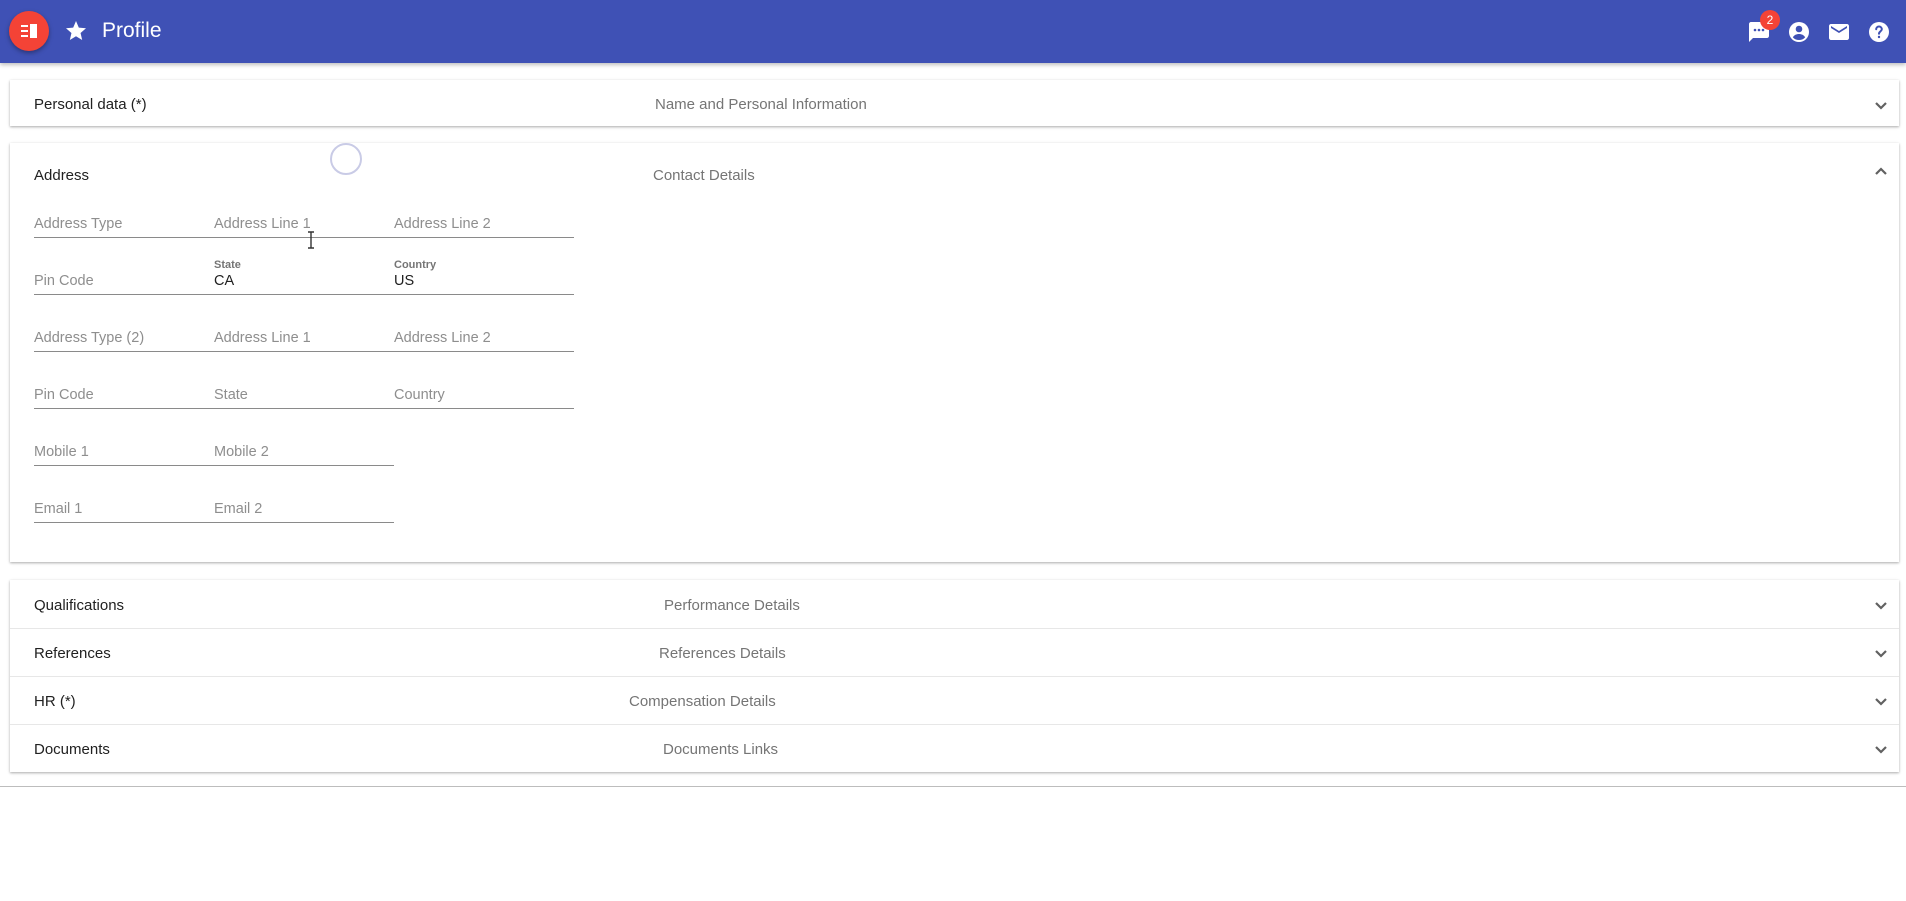  What do you see at coordinates (722, 653) in the screenshot?
I see `panel-description: References Details` at bounding box center [722, 653].